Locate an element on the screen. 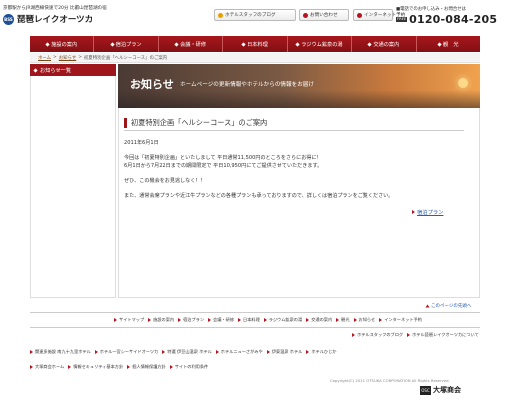  footer-link-label: ラジウム鉱泉の湯 is located at coordinates (285, 319).